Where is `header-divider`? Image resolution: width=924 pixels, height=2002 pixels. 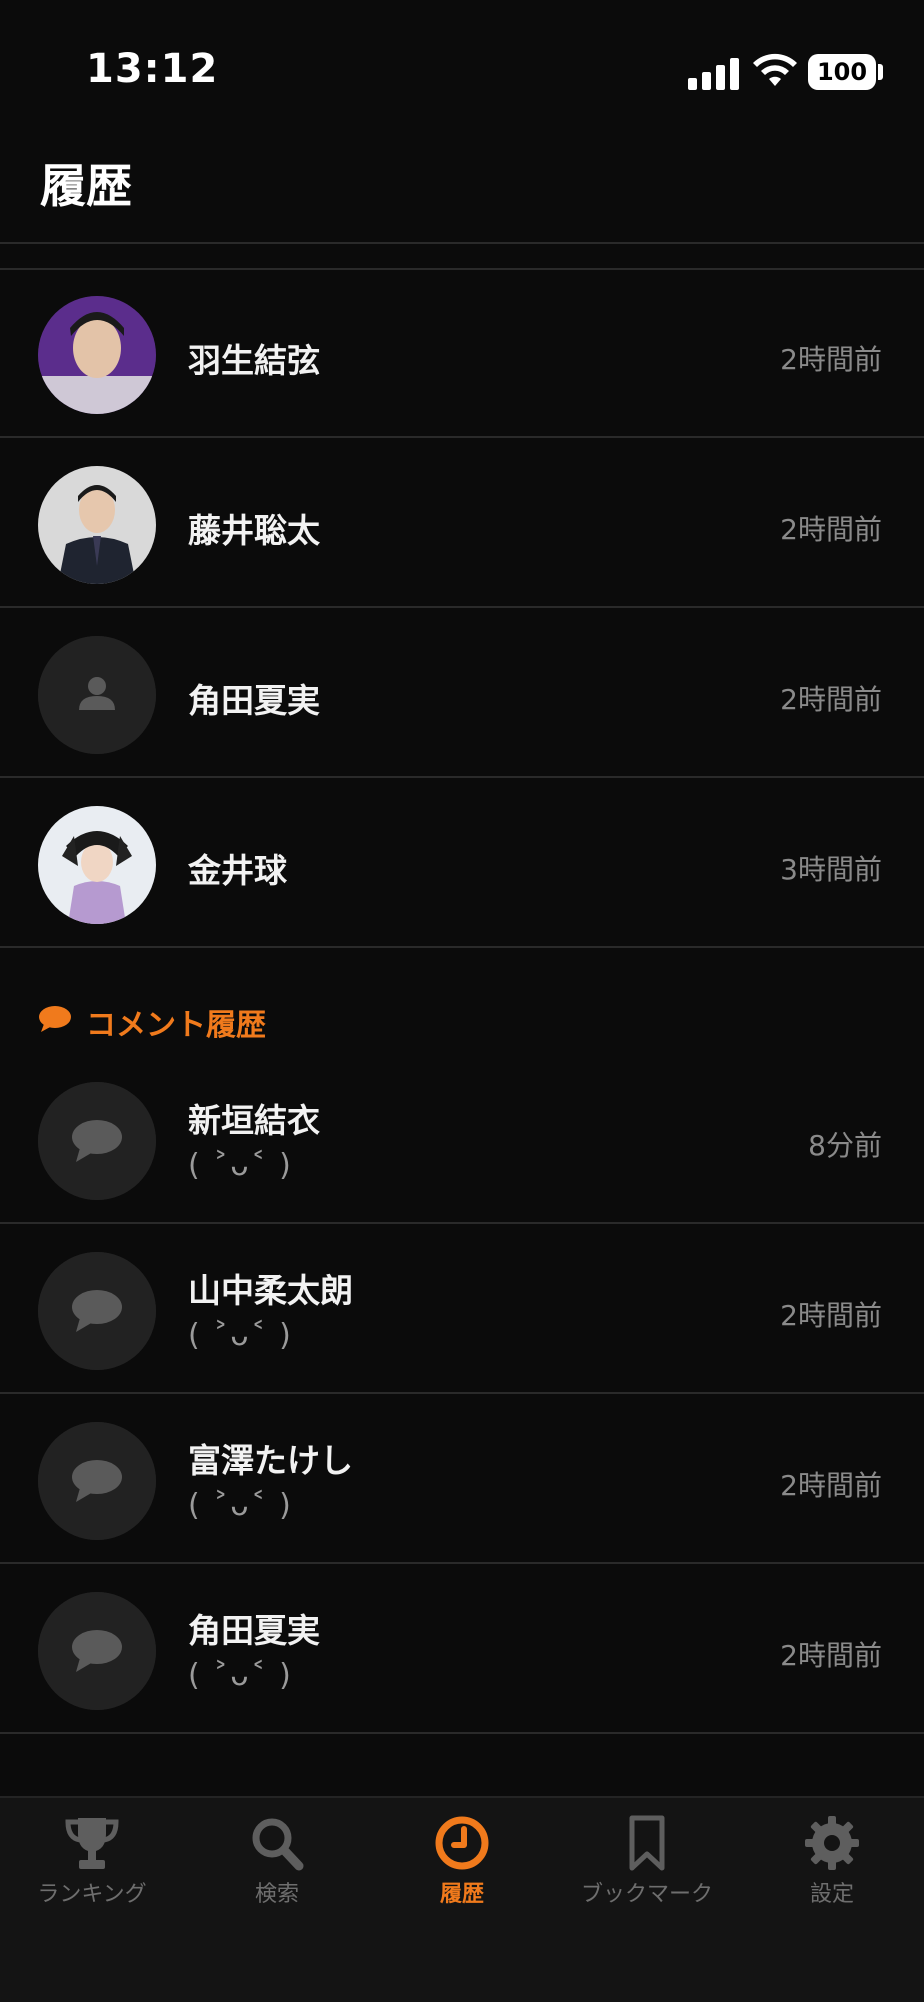
header-divider is located at coordinates (462, 243).